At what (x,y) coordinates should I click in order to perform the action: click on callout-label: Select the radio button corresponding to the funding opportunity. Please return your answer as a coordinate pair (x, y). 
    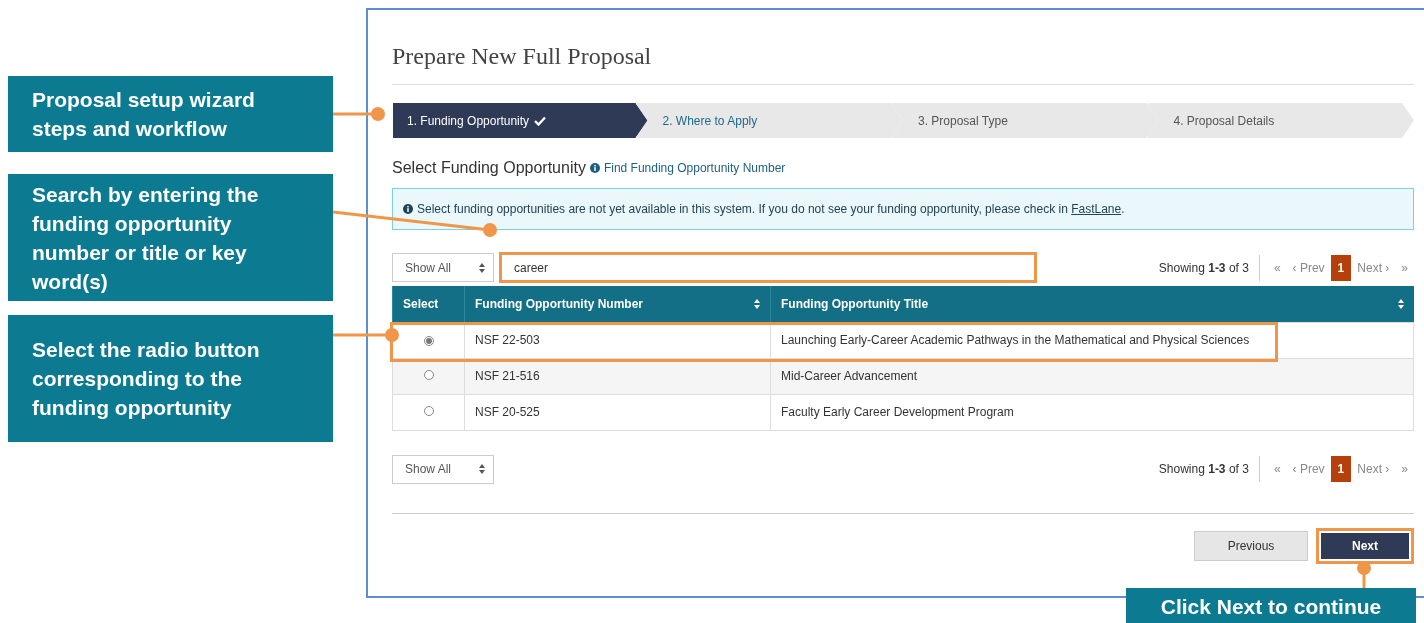
    Looking at the image, I should click on (170, 378).